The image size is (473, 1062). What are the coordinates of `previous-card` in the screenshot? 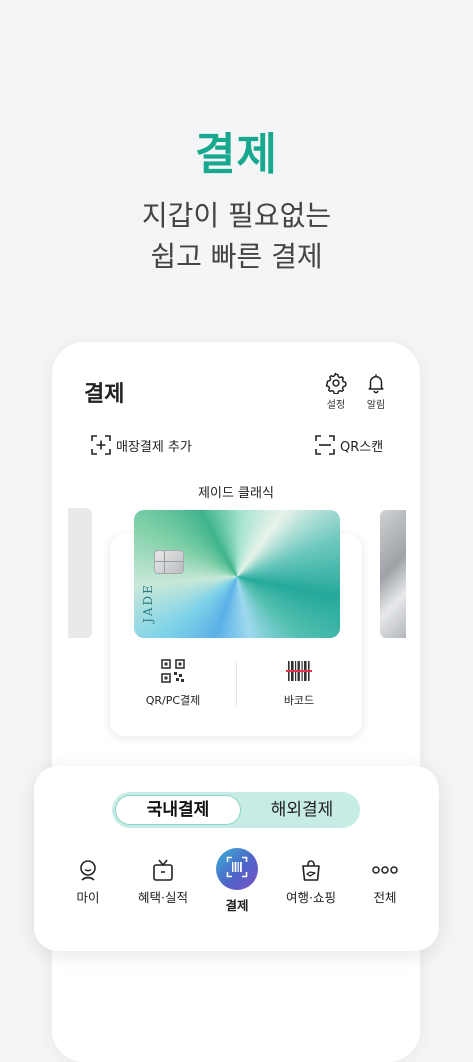 It's located at (80, 573).